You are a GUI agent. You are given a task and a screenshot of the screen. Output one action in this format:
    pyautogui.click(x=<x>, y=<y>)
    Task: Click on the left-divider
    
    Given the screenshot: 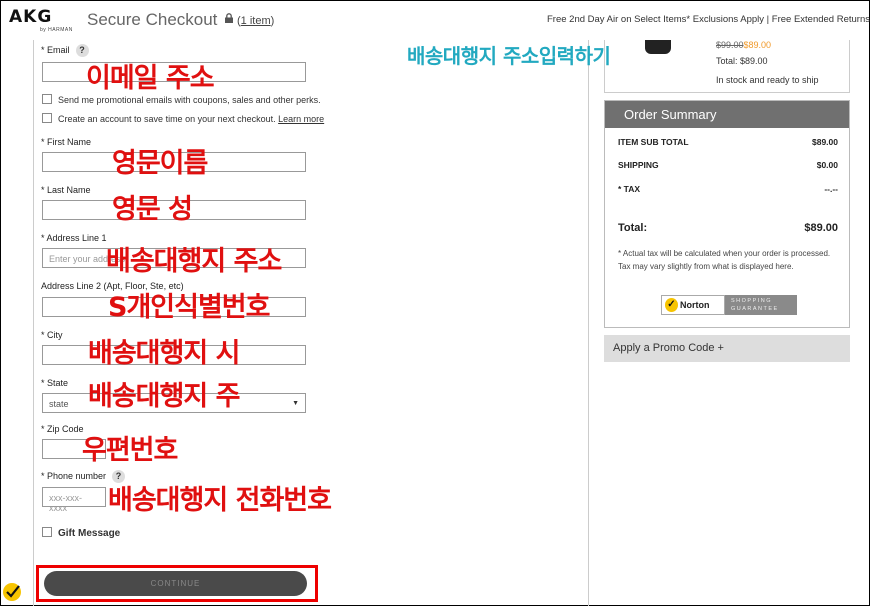 What is the action you would take?
    pyautogui.click(x=33, y=323)
    